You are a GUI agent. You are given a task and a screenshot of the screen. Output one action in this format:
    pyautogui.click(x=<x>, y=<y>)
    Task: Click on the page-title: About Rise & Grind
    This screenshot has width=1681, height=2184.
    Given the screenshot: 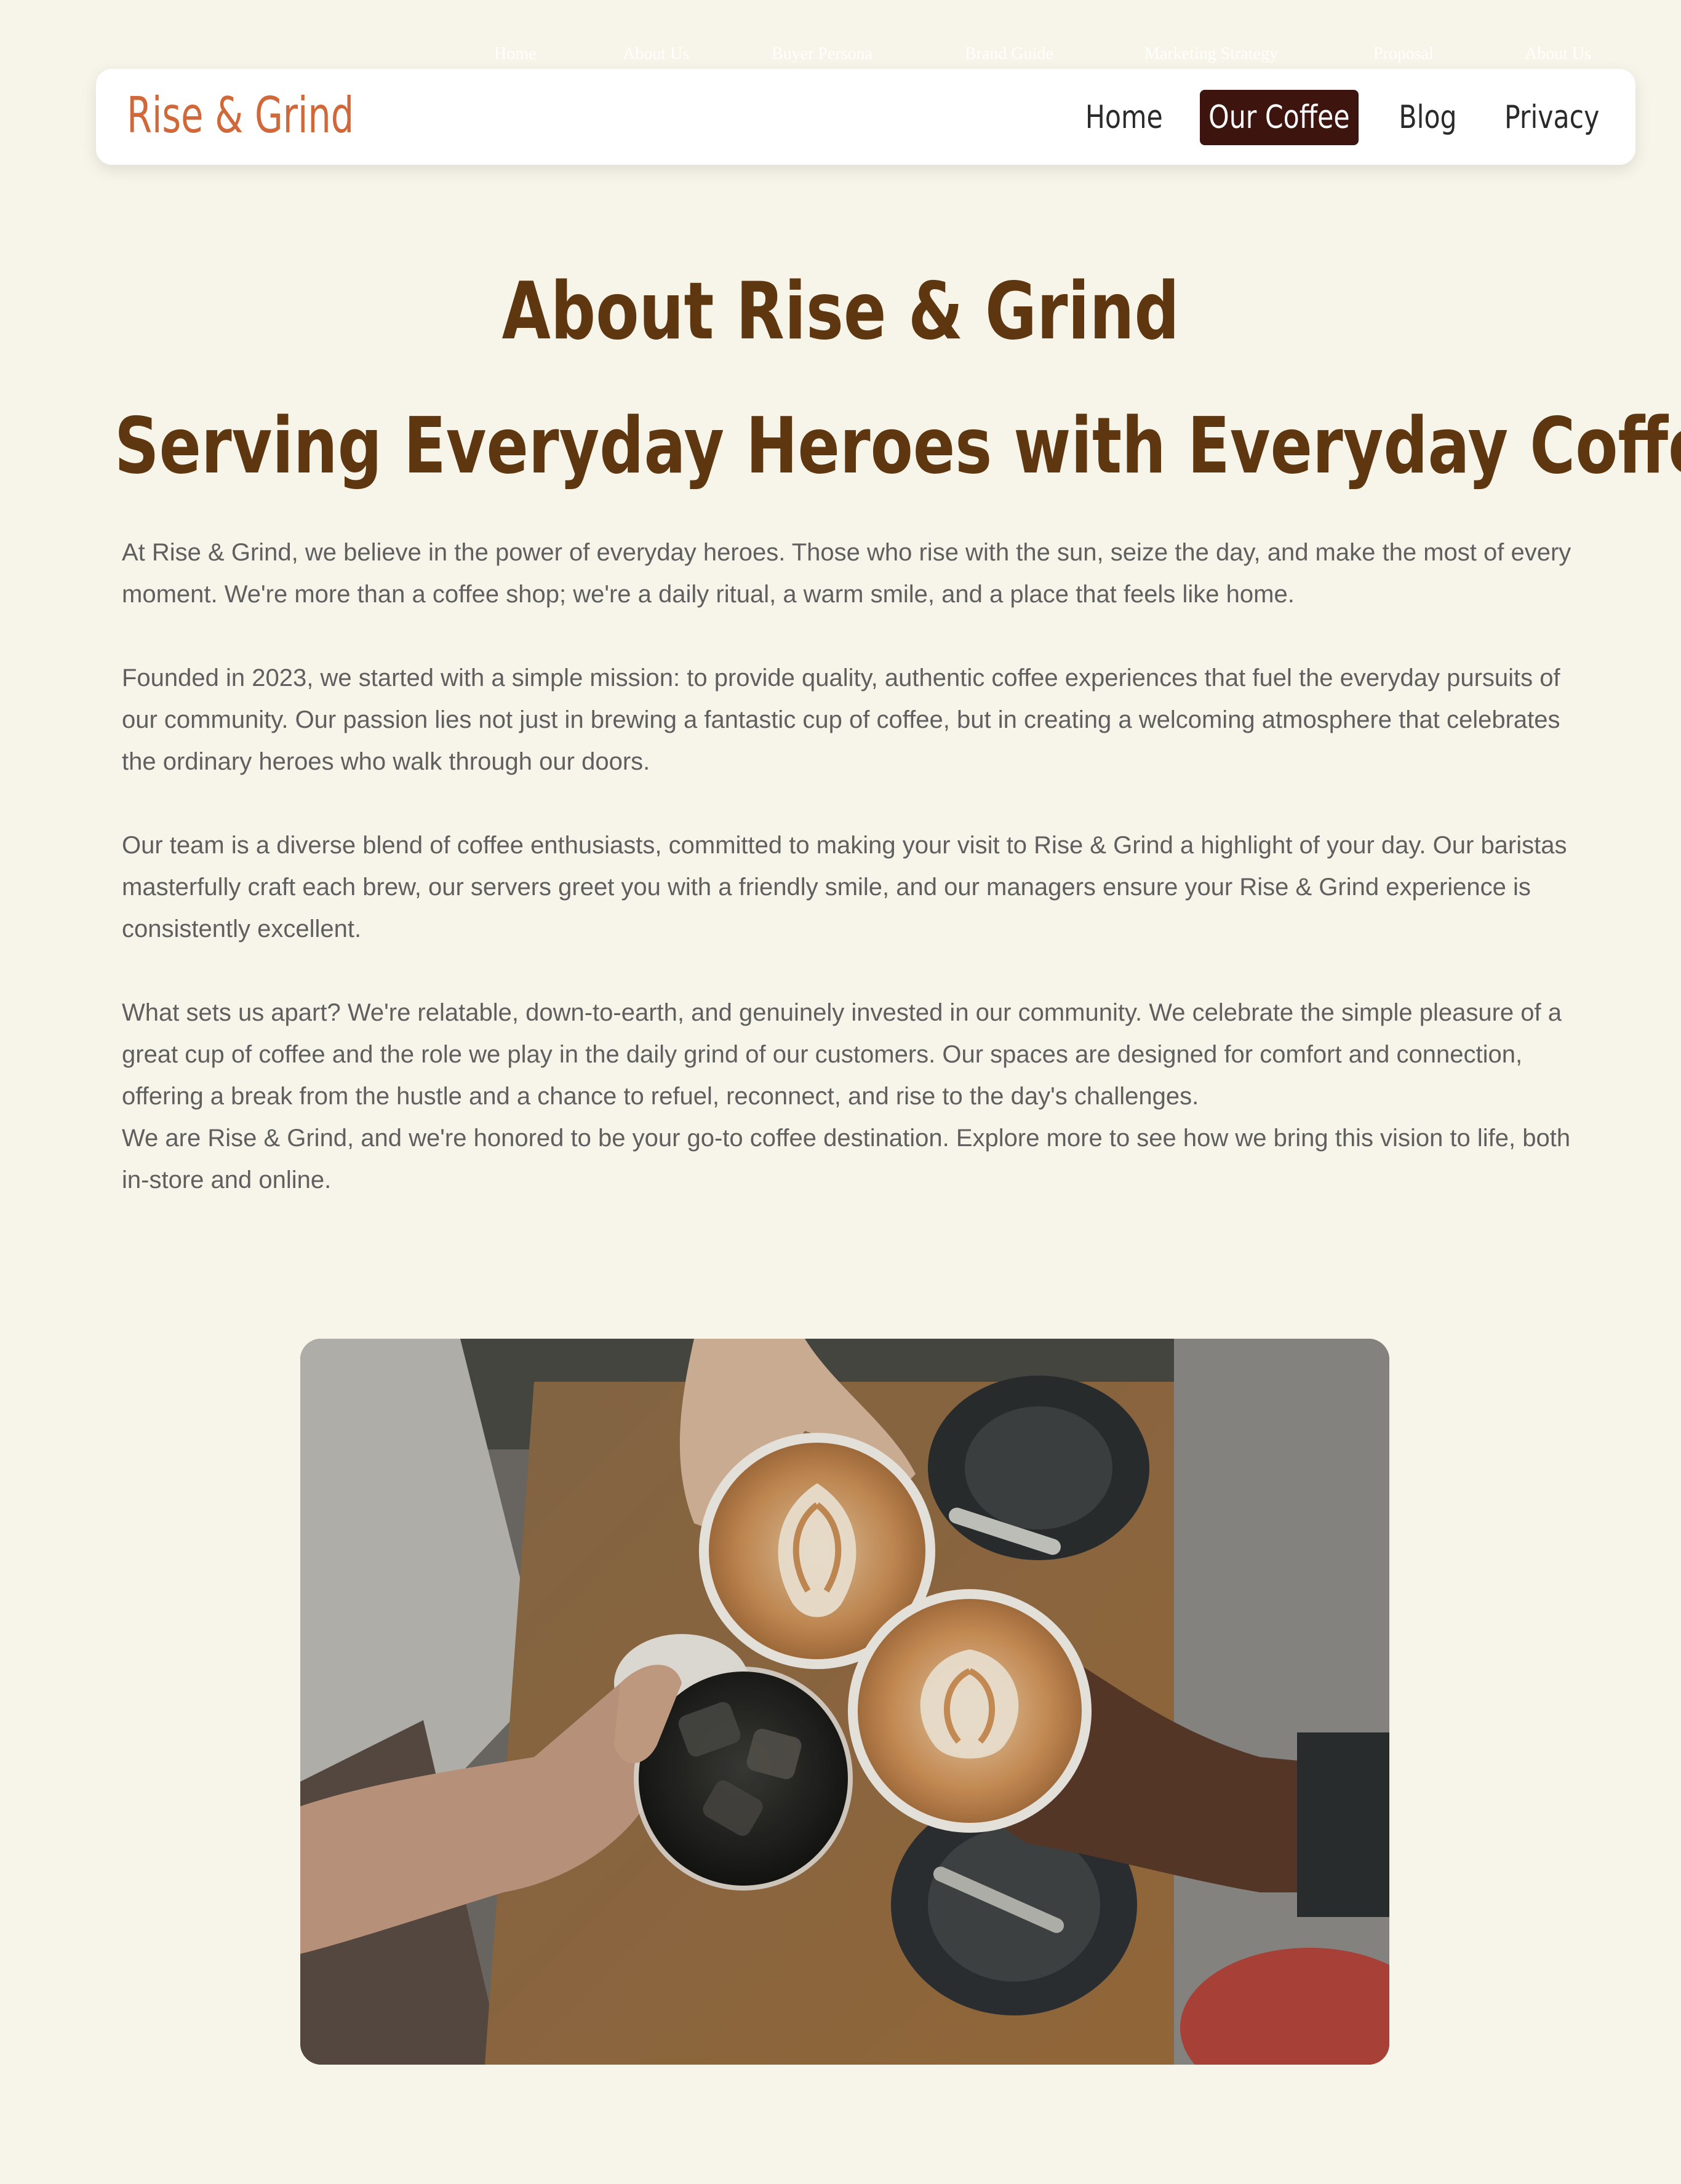 What is the action you would take?
    pyautogui.click(x=840, y=312)
    